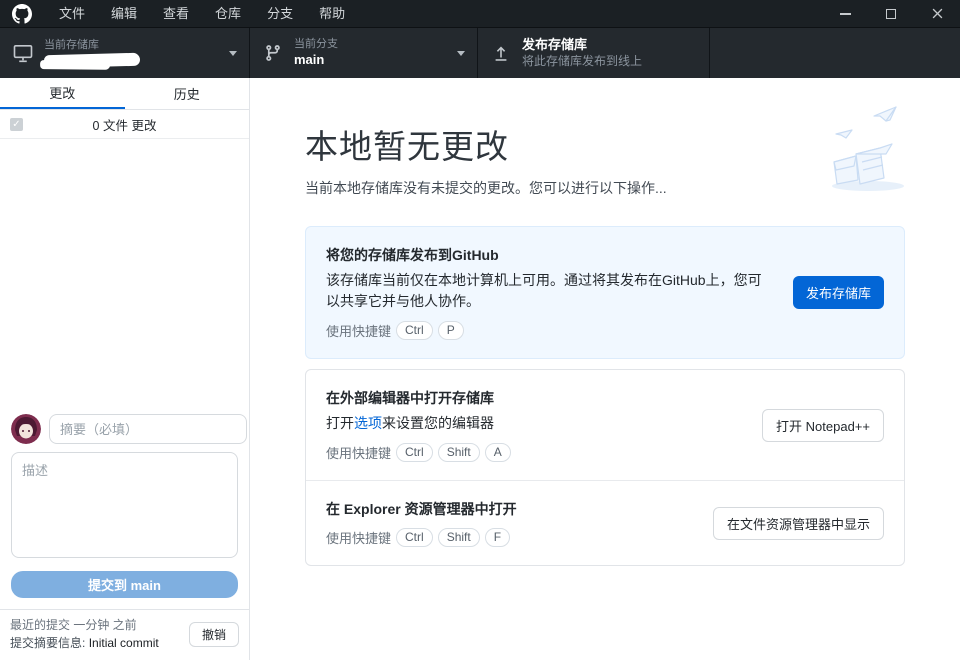 This screenshot has width=960, height=660. I want to click on editor-row-shortcut: 使用快捷键 Ctrl Shift A, so click(534, 452).